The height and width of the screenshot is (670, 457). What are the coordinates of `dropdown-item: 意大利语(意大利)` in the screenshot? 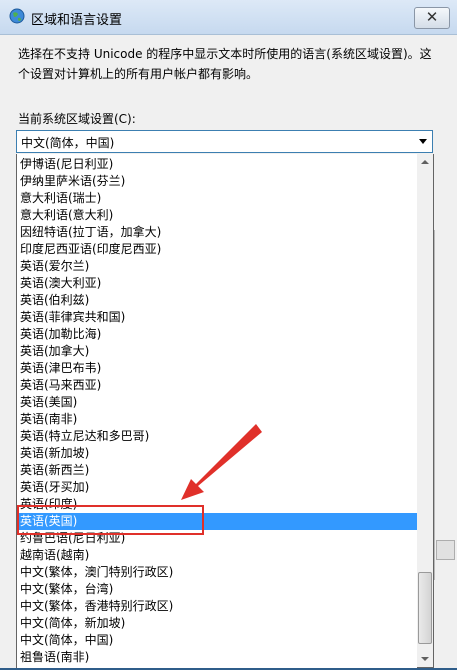 It's located at (217, 215).